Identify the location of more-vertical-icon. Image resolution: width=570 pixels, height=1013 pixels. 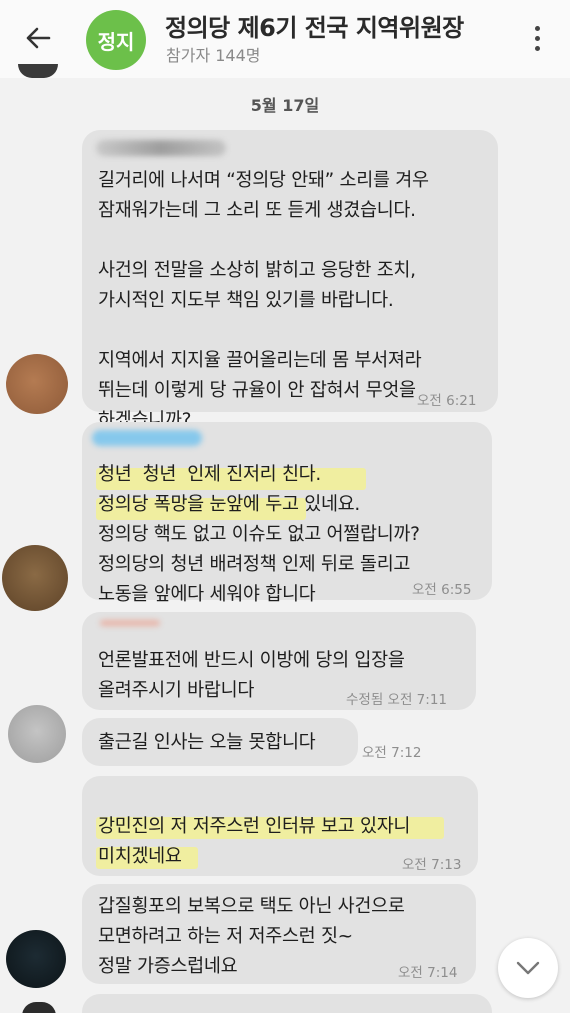
(537, 38).